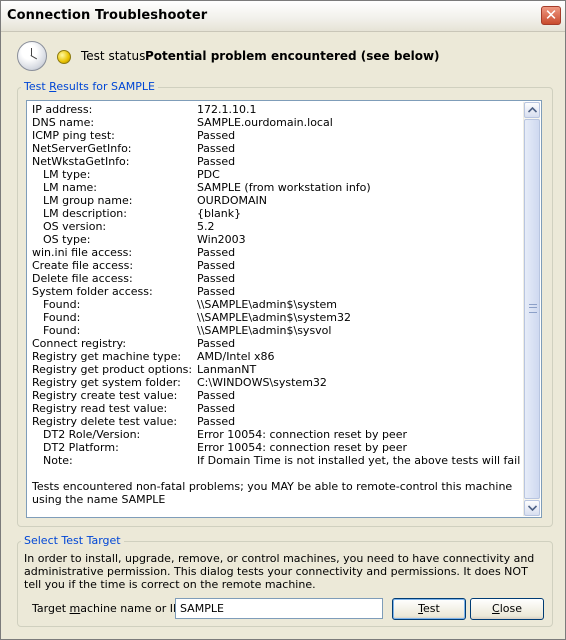  Describe the element at coordinates (63, 122) in the screenshot. I see `result-key: DNS name:` at that location.